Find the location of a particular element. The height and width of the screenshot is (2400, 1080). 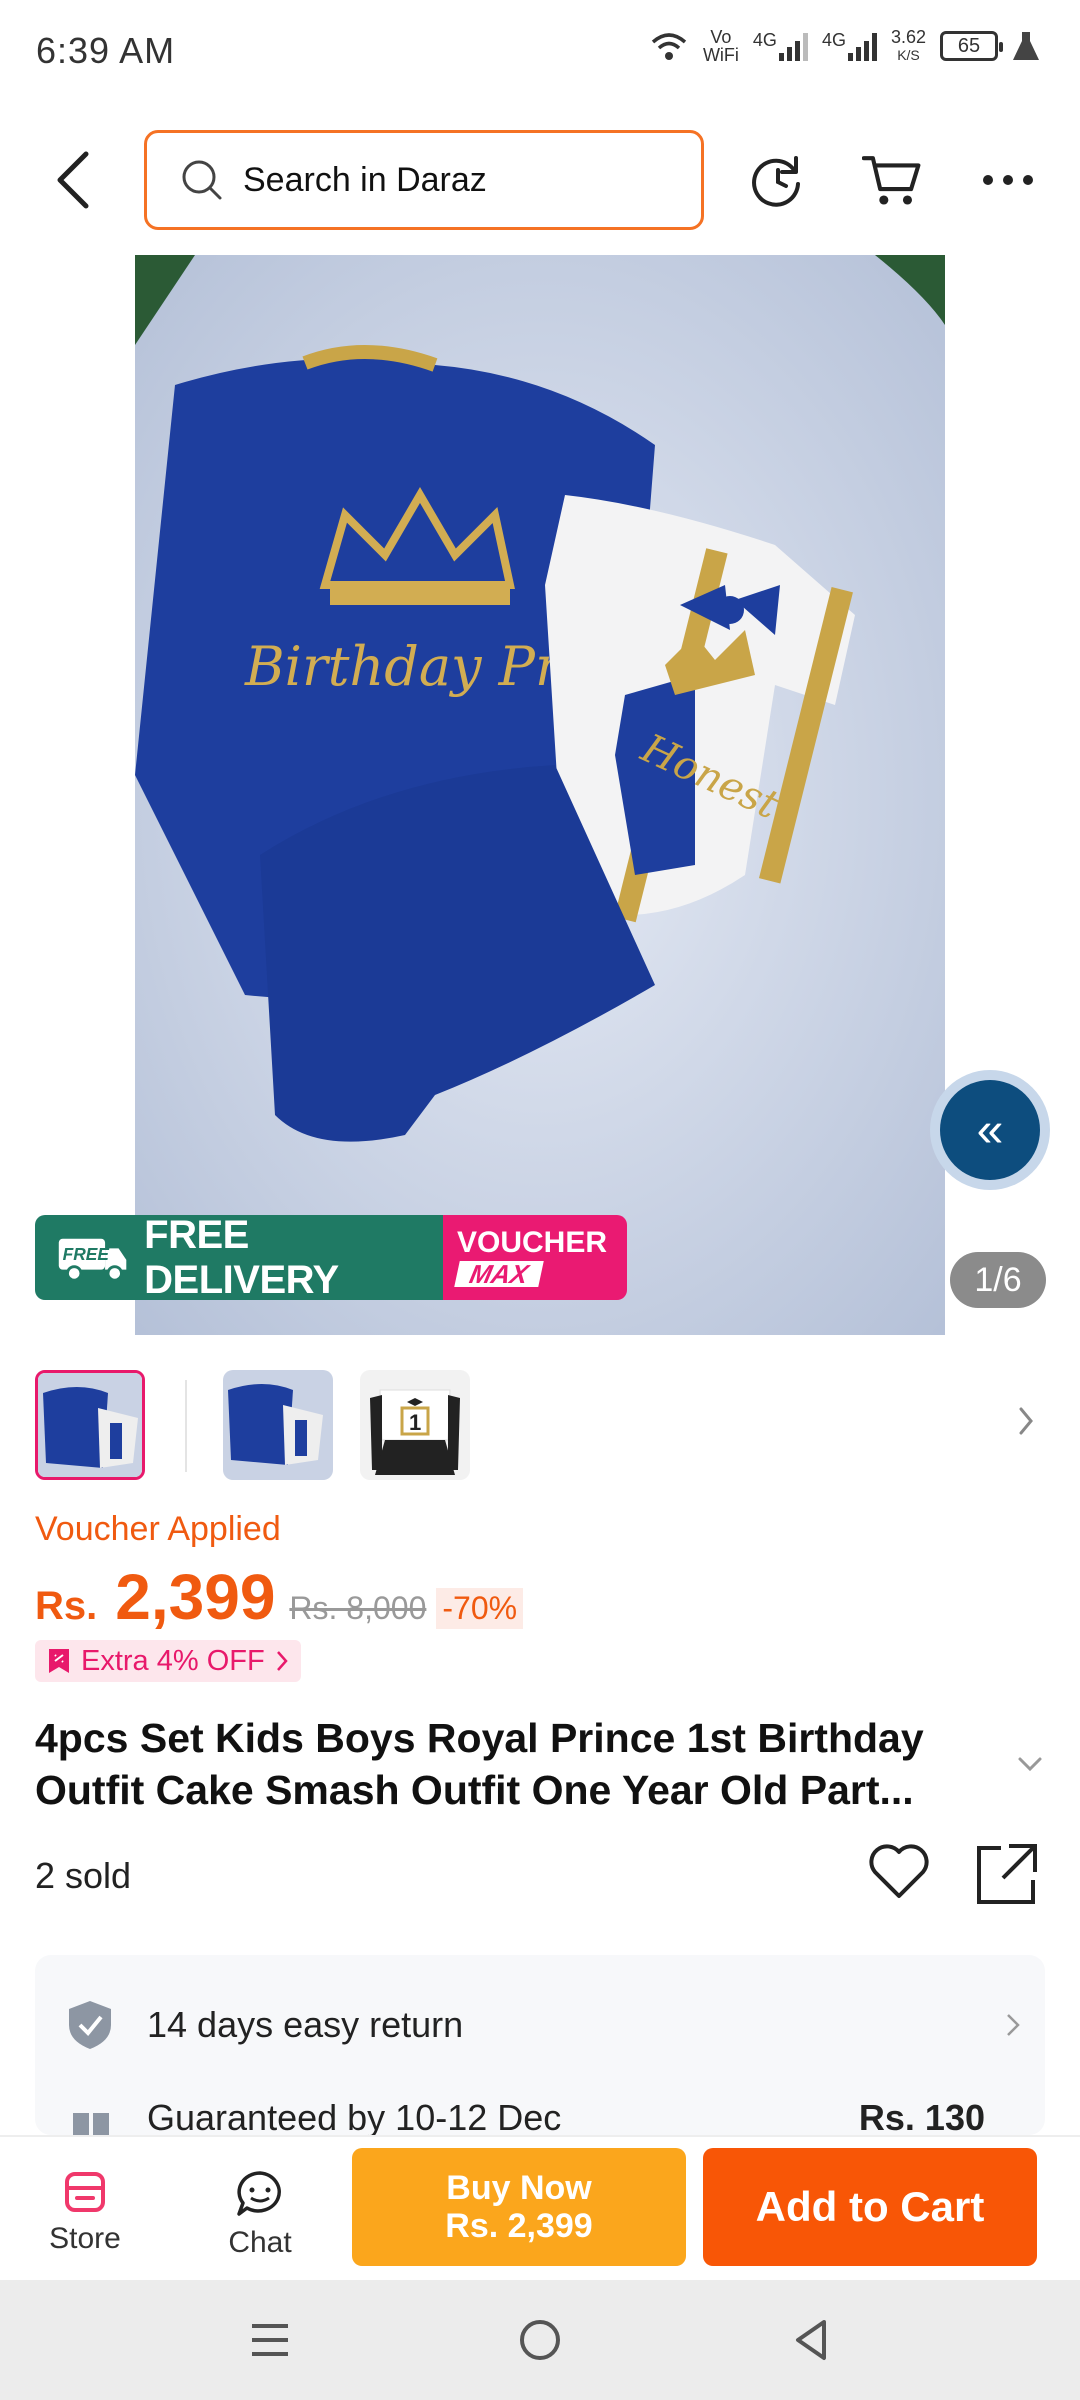

free-delivery-badge: FREE FREE DELIVERY is located at coordinates (239, 1257).